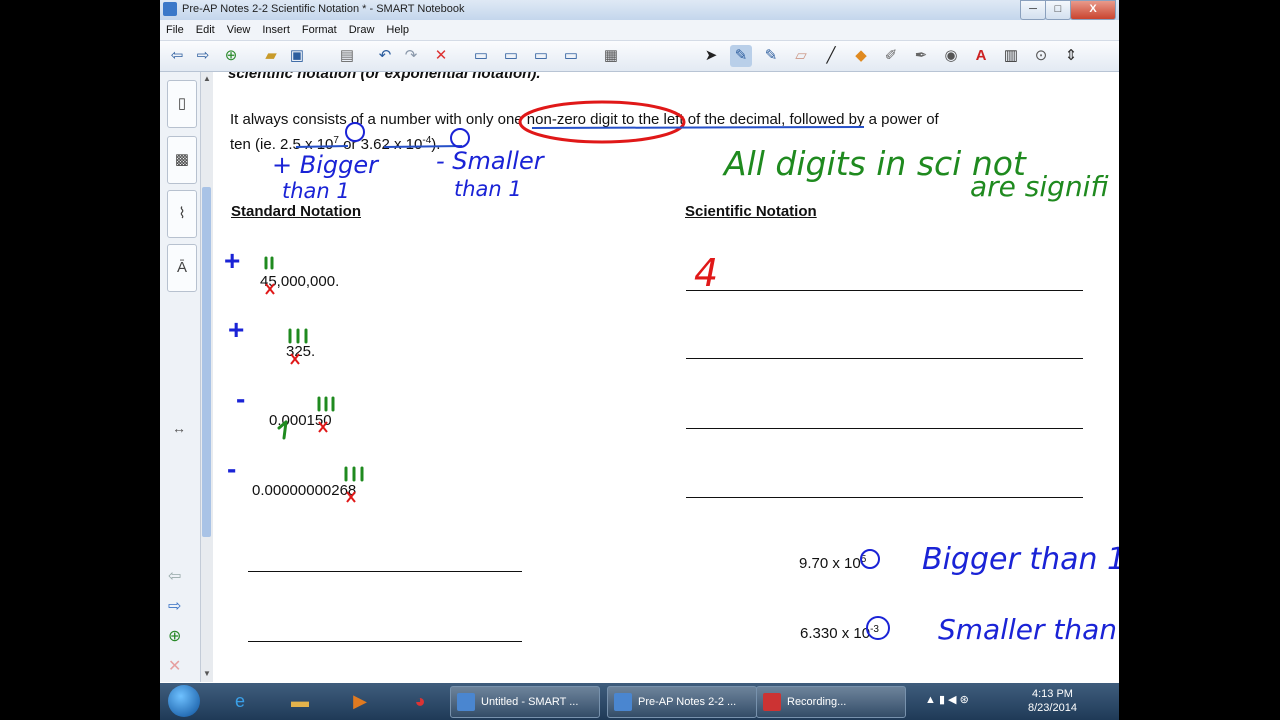 The width and height of the screenshot is (1280, 720). I want to click on eraser-icon: ▱, so click(801, 56).